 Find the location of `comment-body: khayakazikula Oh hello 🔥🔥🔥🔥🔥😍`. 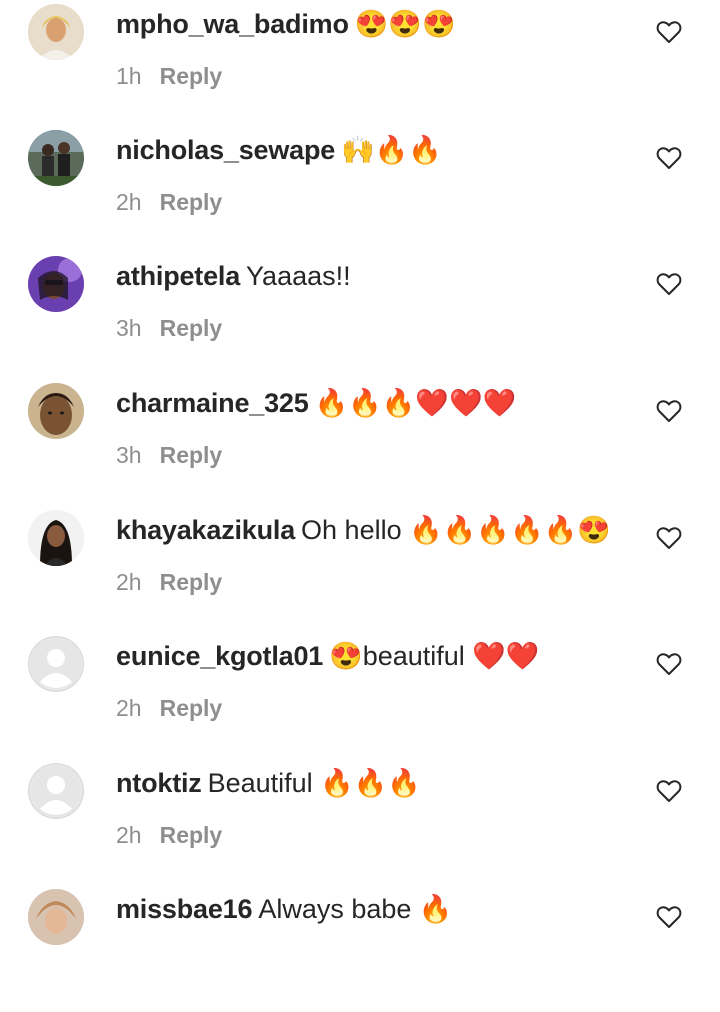

comment-body: khayakazikula Oh hello 🔥🔥🔥🔥🔥😍 is located at coordinates (376, 530).